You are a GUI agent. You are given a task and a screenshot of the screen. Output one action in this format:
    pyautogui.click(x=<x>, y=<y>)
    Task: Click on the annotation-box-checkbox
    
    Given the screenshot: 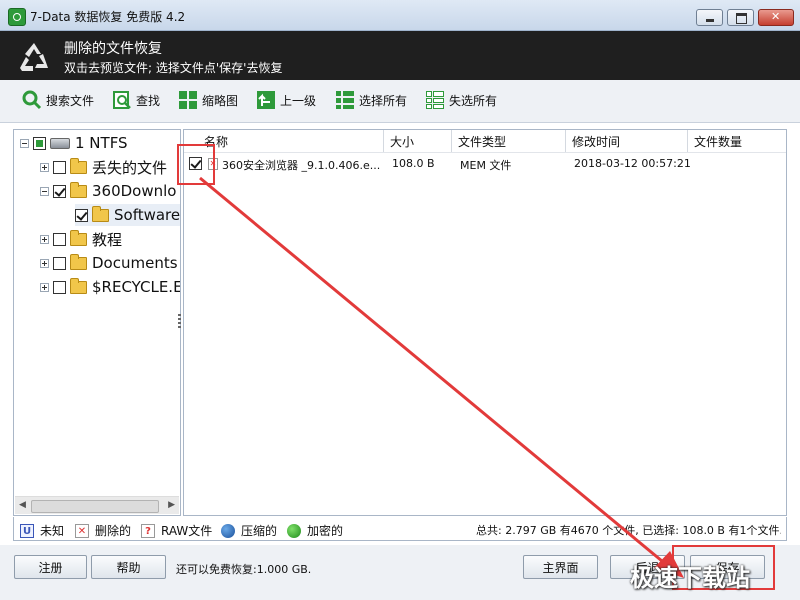 What is the action you would take?
    pyautogui.click(x=196, y=164)
    